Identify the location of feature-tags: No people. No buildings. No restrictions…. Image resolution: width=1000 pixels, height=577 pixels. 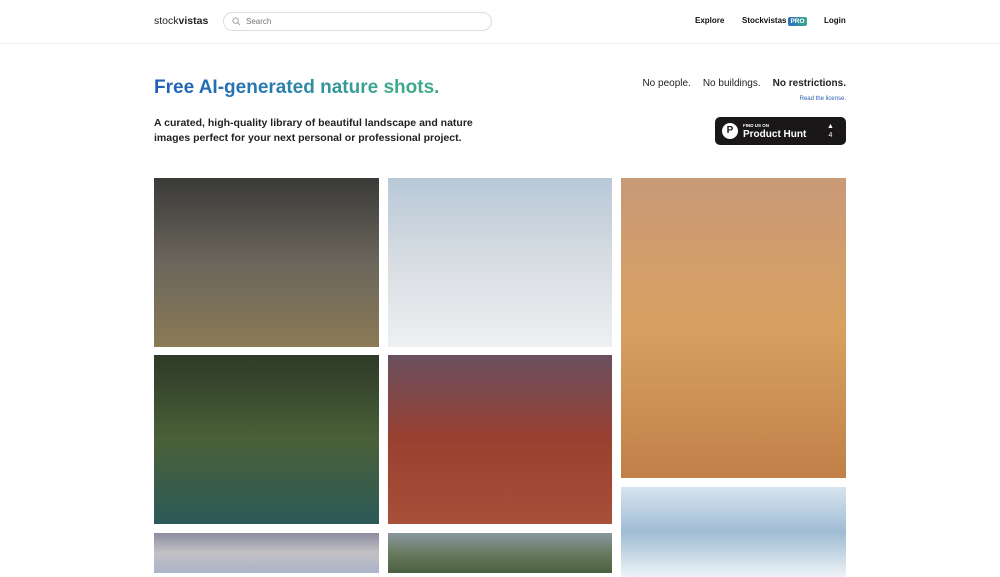
(744, 83).